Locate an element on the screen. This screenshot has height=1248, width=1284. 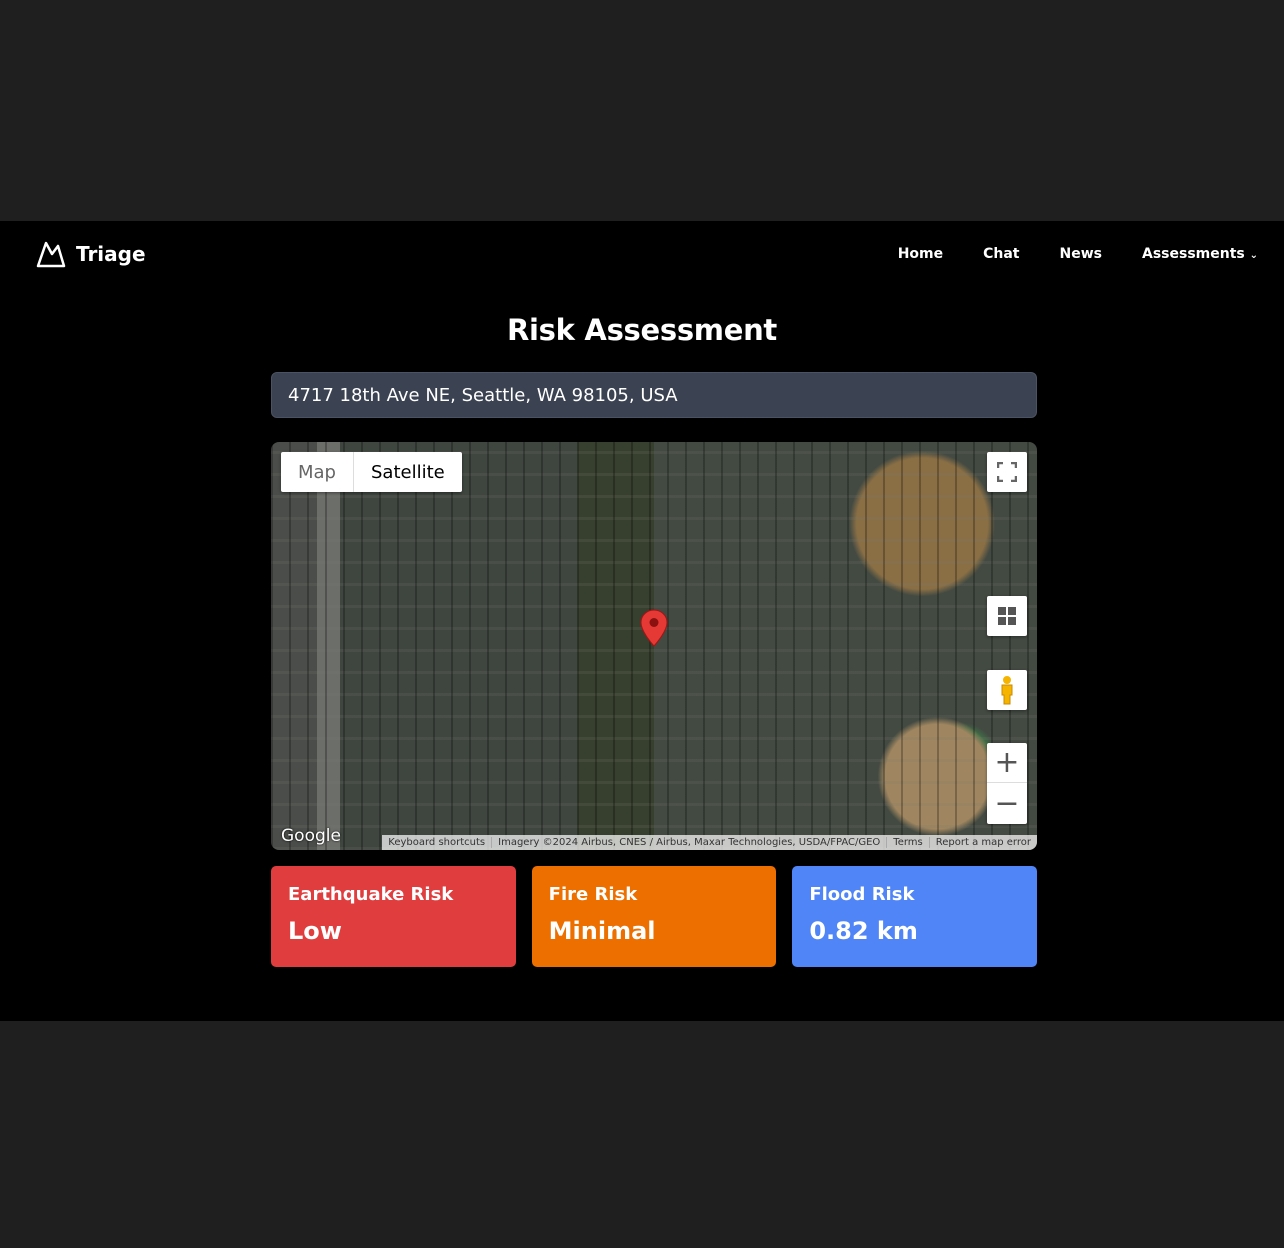
report-error-link: Report a map error is located at coordinates (982, 842).